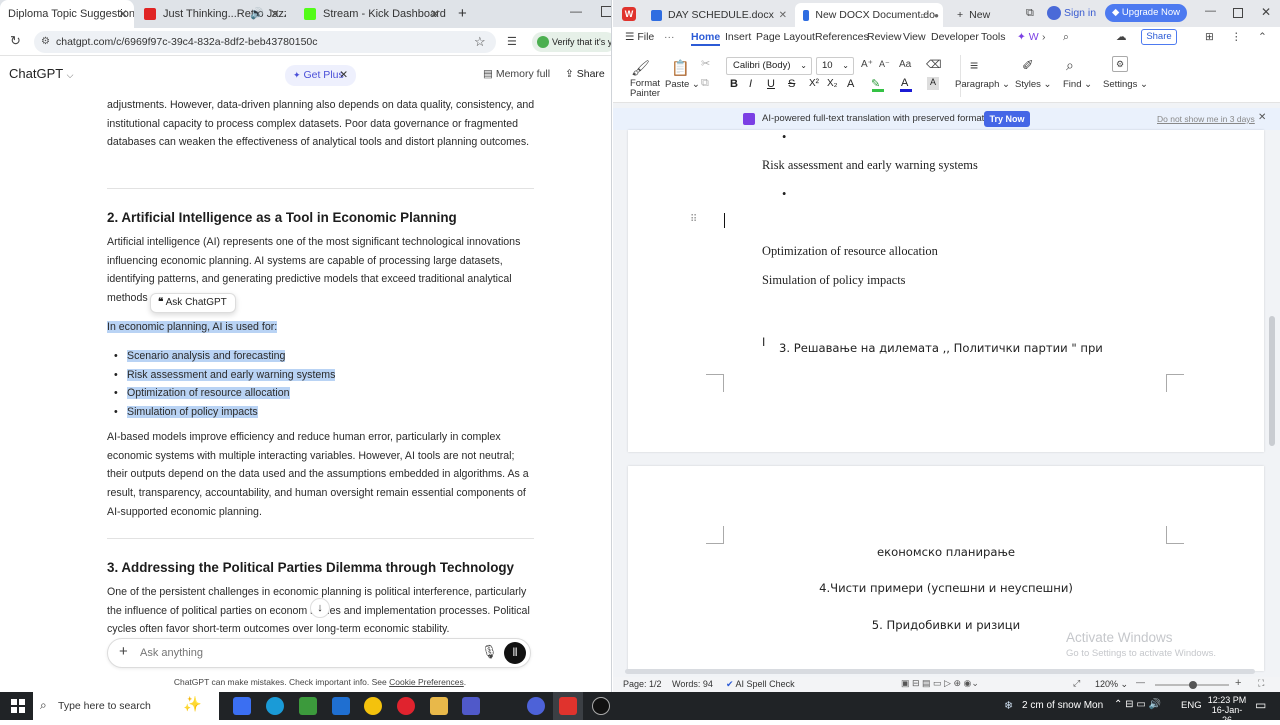 This screenshot has height=725, width=1280. What do you see at coordinates (760, 684) in the screenshot?
I see `ai-spell-check: ✔ AI Spell Check` at bounding box center [760, 684].